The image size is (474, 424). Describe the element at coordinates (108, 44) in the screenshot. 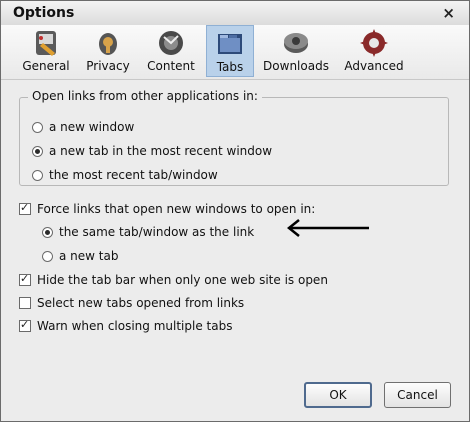

I see `privacy-icon` at that location.